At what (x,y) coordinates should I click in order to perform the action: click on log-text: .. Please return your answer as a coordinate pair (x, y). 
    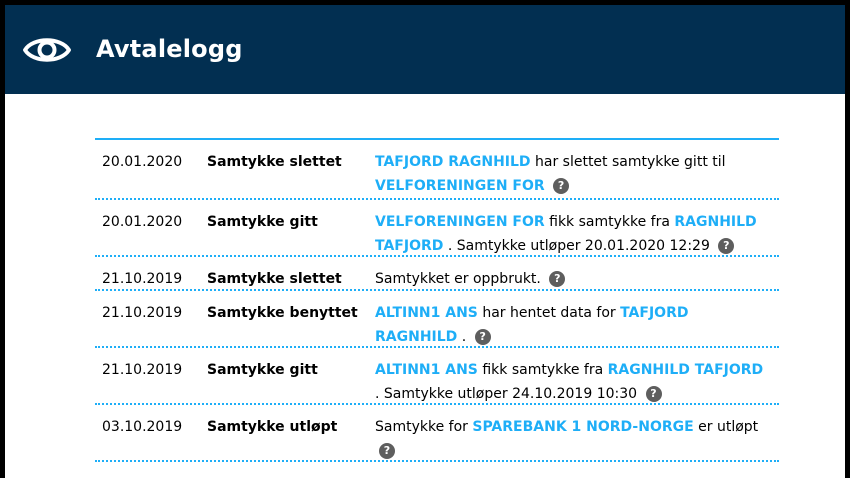
    Looking at the image, I should click on (464, 337).